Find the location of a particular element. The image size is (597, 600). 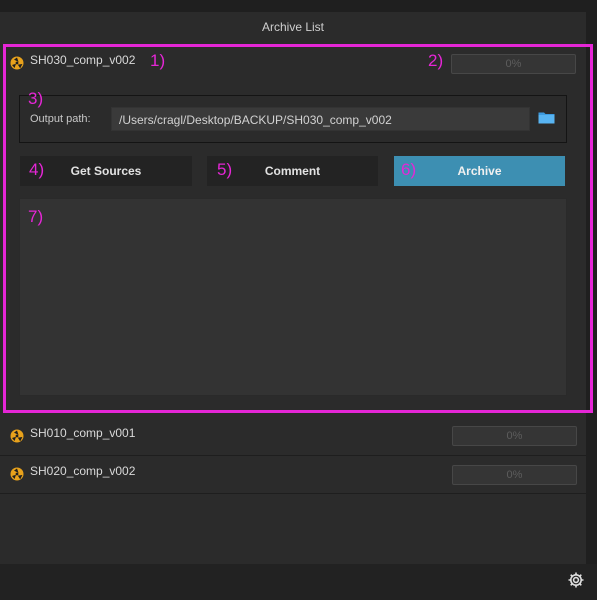

shot-name: SH020_comp_v002 is located at coordinates (82, 471).